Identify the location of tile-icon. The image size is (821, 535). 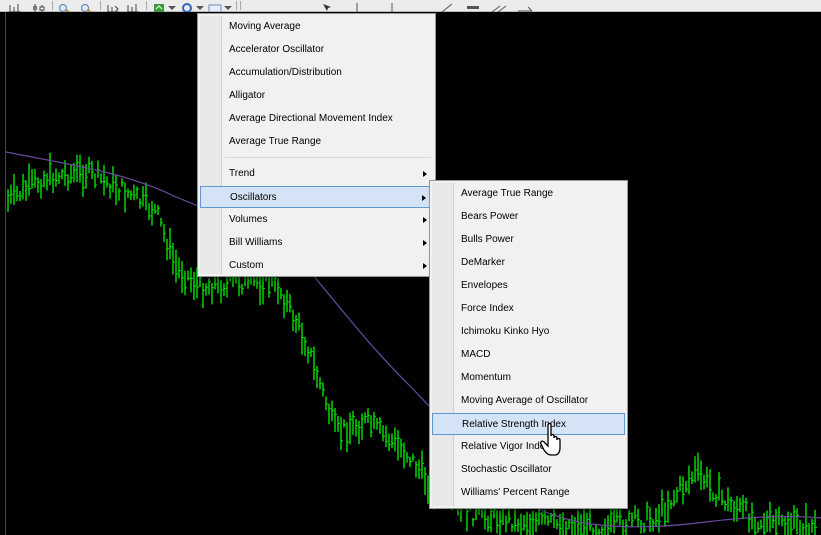
(113, 6).